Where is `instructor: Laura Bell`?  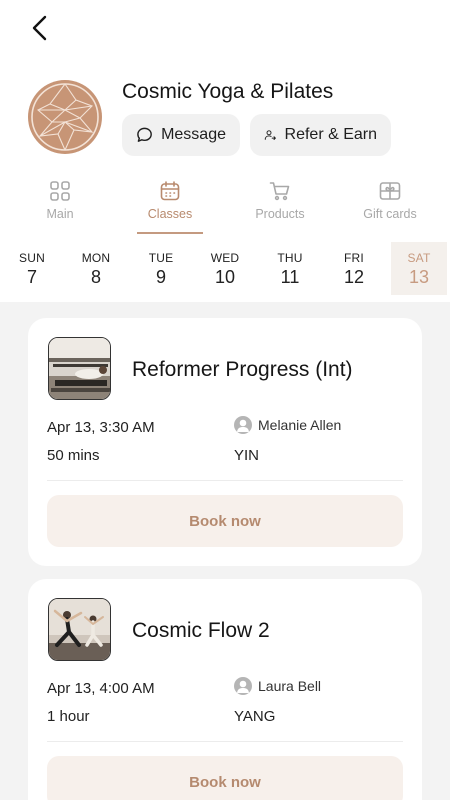
instructor: Laura Bell is located at coordinates (277, 686).